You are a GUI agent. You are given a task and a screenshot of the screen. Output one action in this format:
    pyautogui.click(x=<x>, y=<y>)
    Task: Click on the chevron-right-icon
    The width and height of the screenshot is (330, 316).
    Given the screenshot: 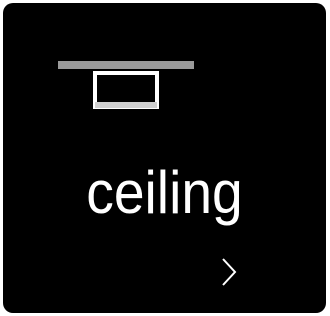 What is the action you would take?
    pyautogui.click(x=230, y=272)
    